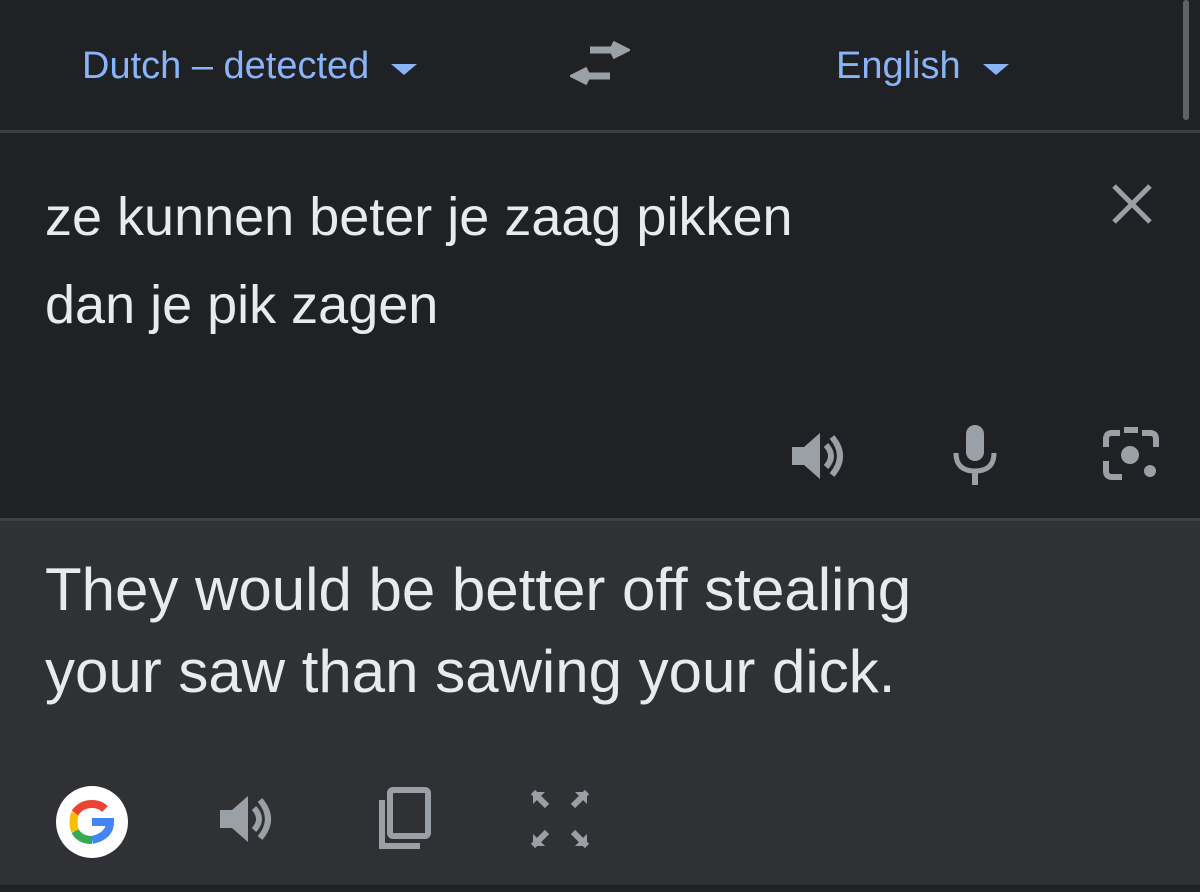 This screenshot has width=1200, height=892. What do you see at coordinates (1186, 60) in the screenshot?
I see `scrollbar` at bounding box center [1186, 60].